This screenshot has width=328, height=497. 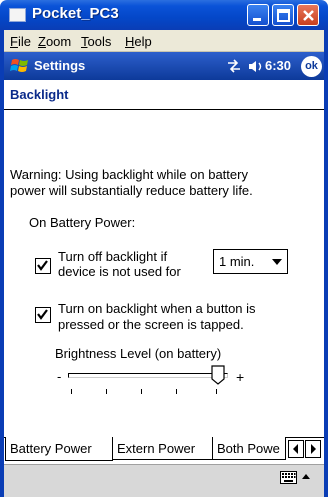 What do you see at coordinates (258, 15) in the screenshot?
I see `minimize-button` at bounding box center [258, 15].